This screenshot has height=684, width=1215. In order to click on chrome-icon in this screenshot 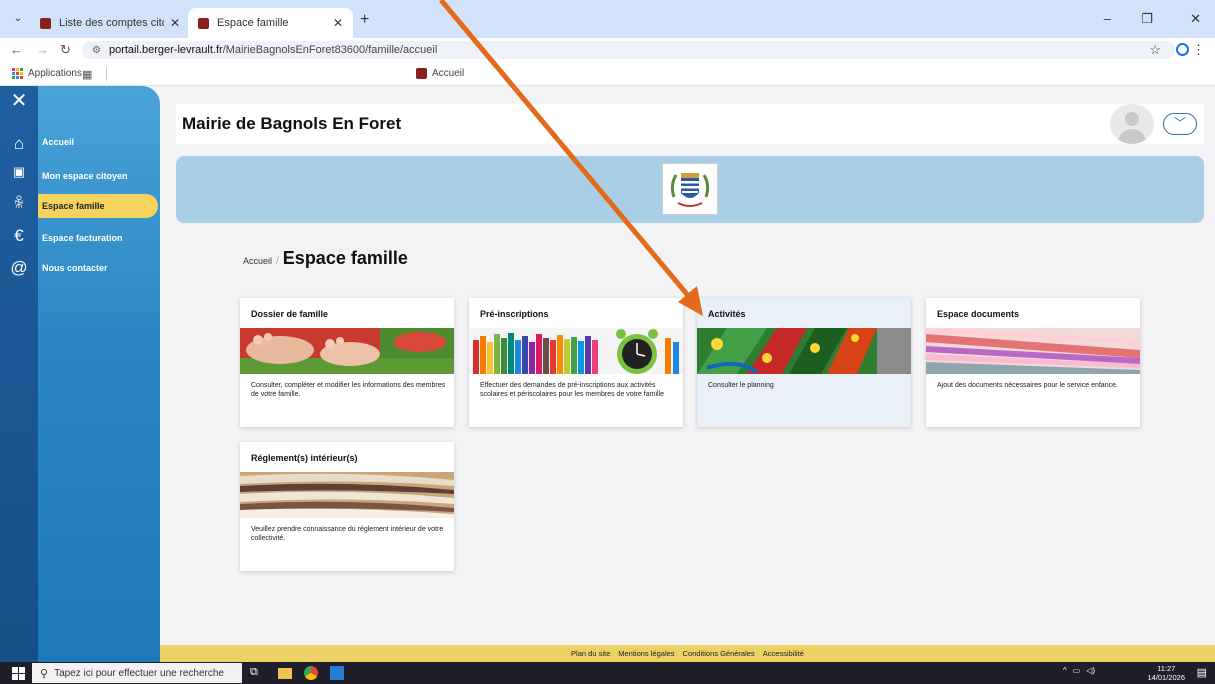, I will do `click(311, 673)`.